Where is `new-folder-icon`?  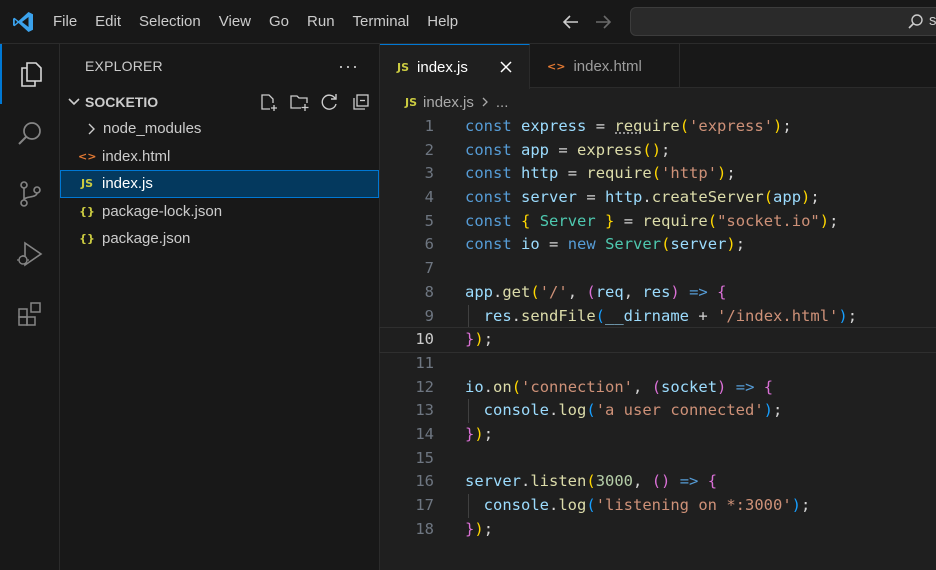 new-folder-icon is located at coordinates (299, 102).